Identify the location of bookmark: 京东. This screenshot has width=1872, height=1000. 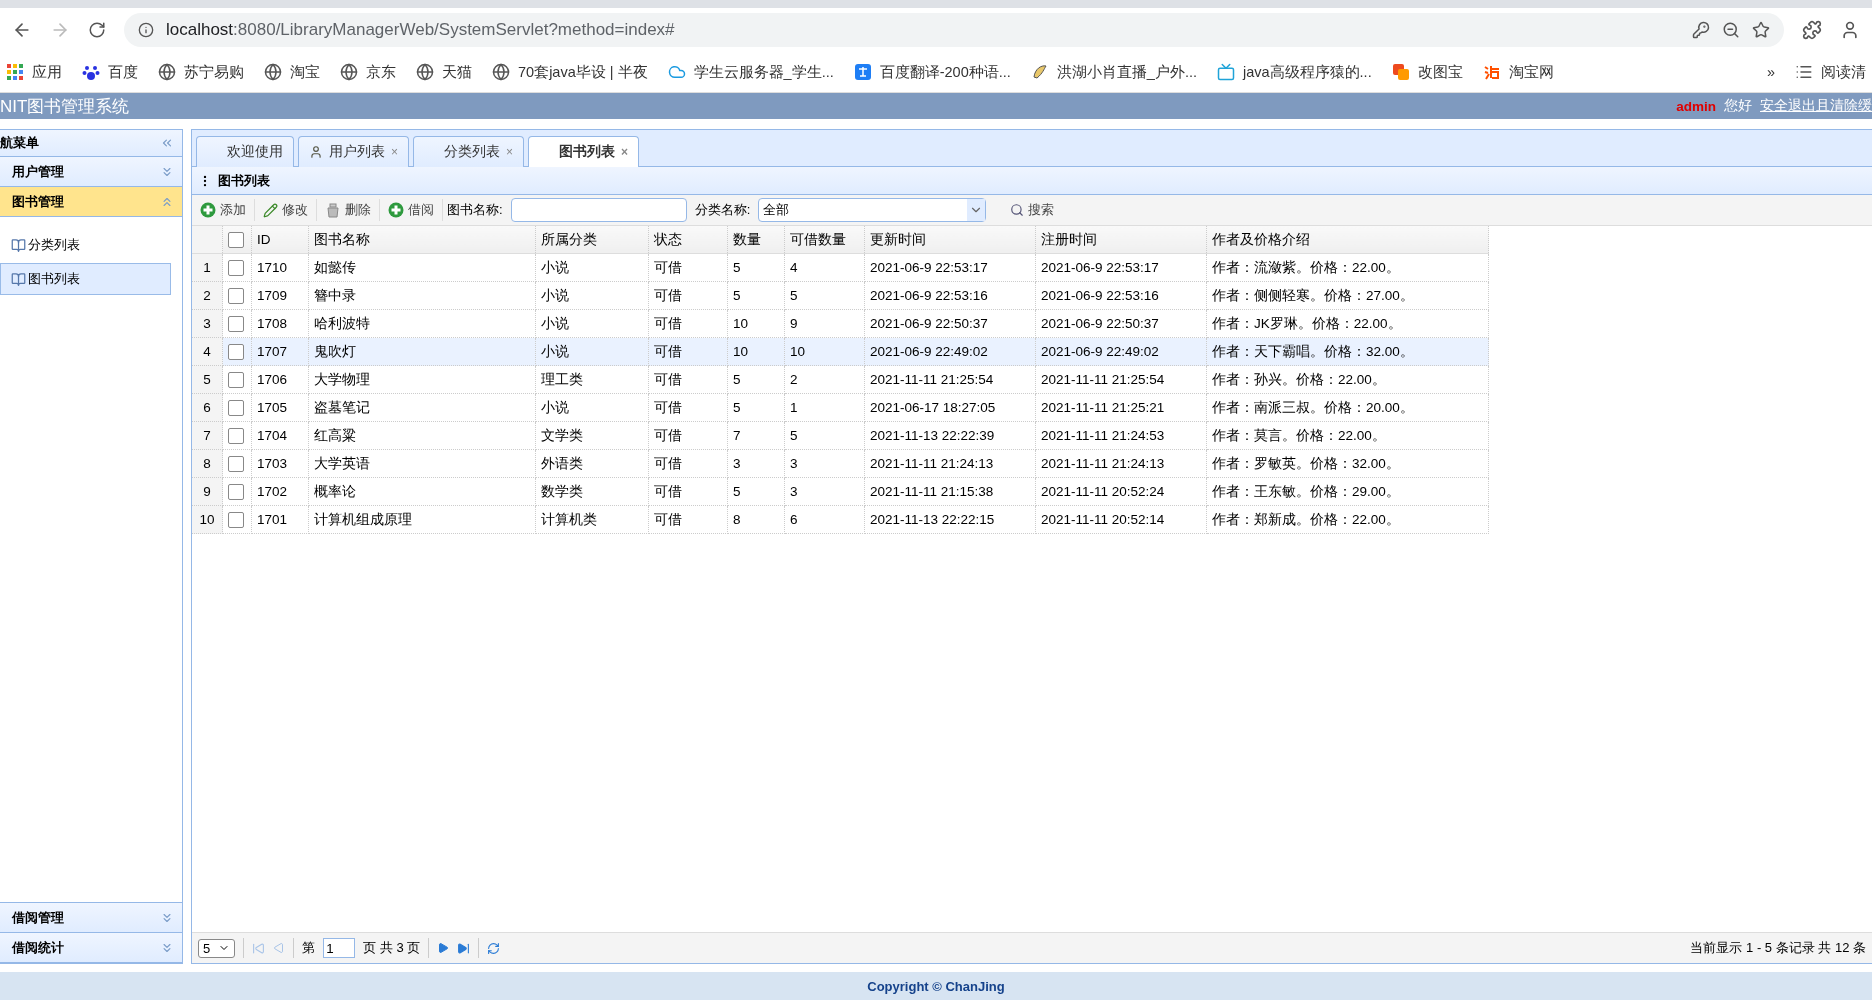
(368, 72).